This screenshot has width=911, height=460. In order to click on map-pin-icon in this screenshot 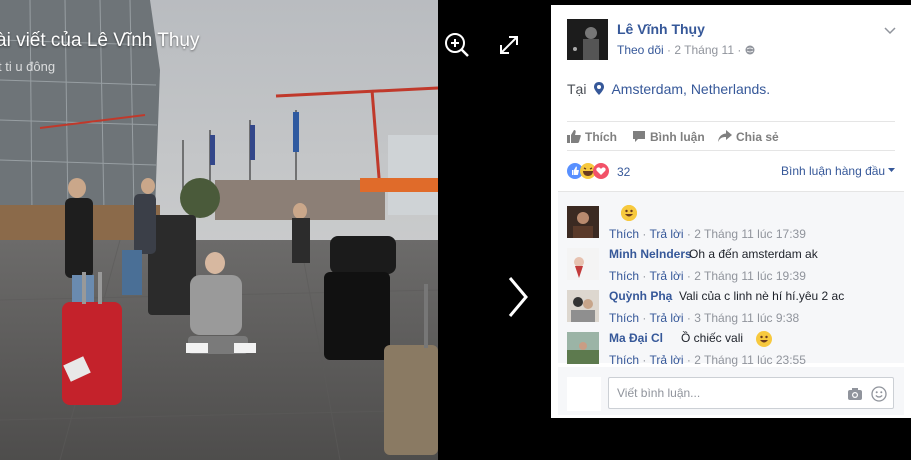, I will do `click(599, 88)`.